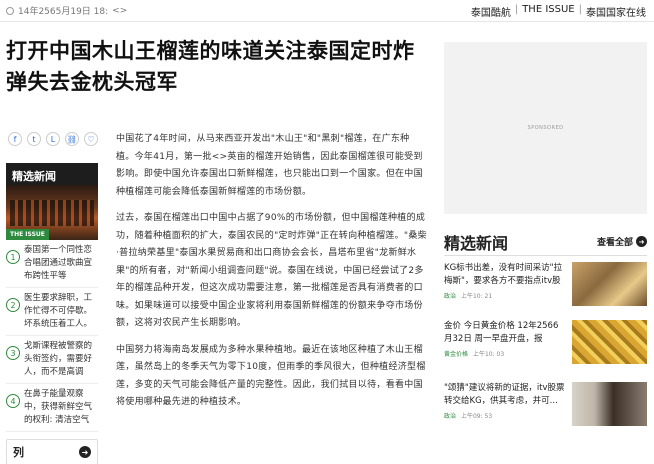  I want to click on news-meta: 黄金价格 上午10: 03, so click(474, 353).